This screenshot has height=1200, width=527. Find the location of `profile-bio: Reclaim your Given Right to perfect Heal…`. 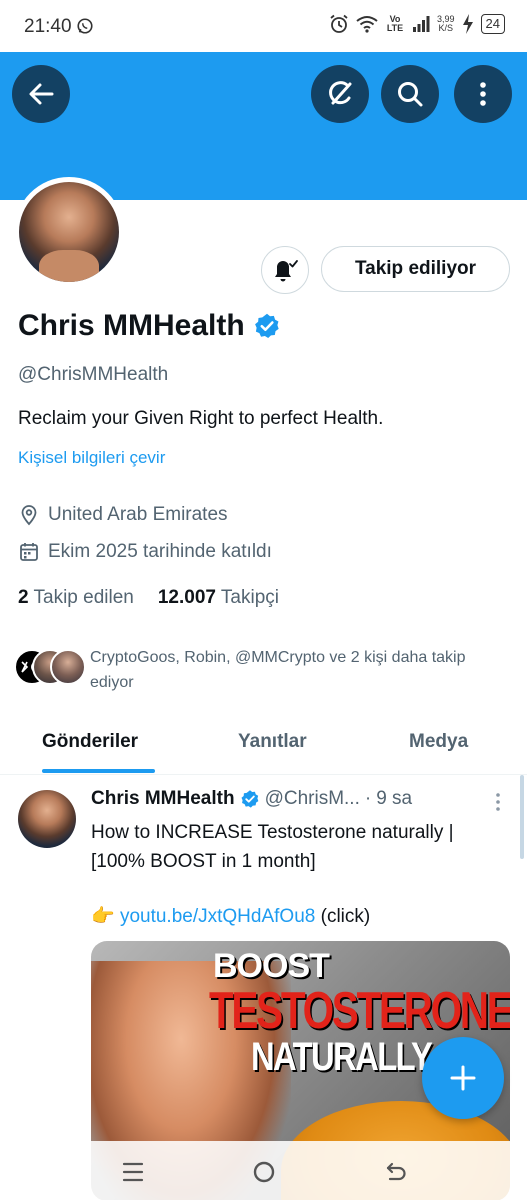

profile-bio: Reclaim your Given Right to perfect Heal… is located at coordinates (201, 418).